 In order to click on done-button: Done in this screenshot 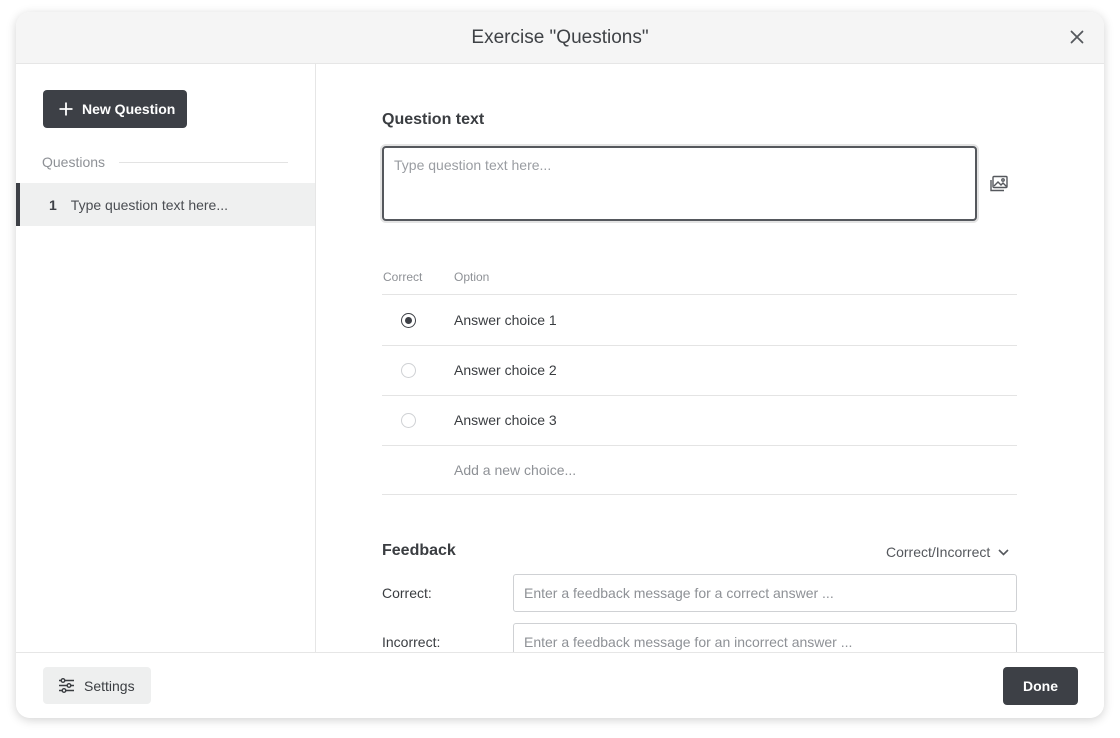, I will do `click(1040, 686)`.